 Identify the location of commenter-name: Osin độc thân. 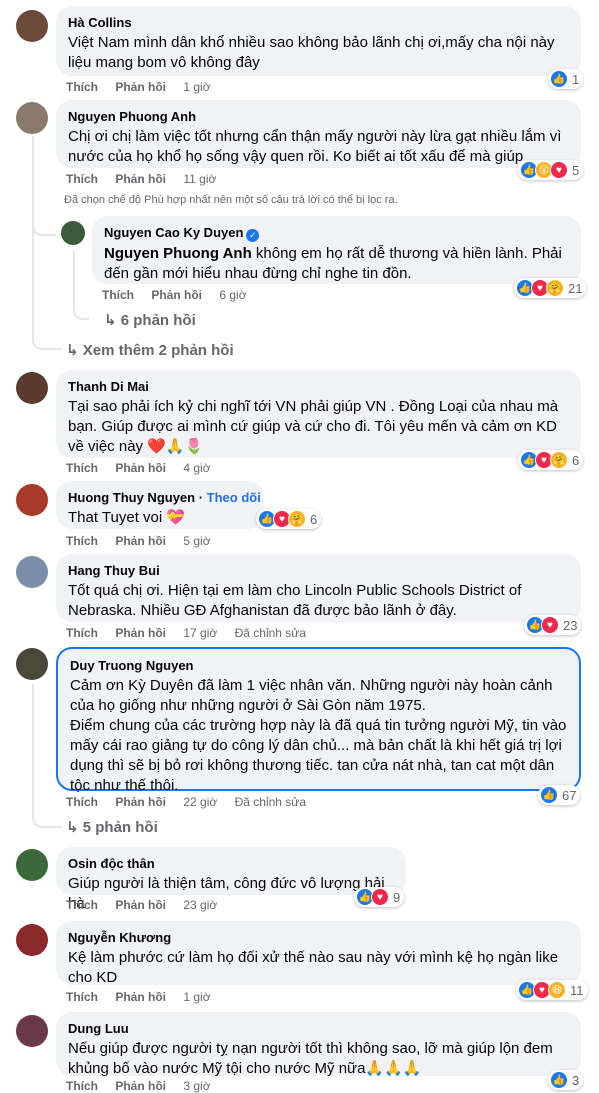
(231, 863).